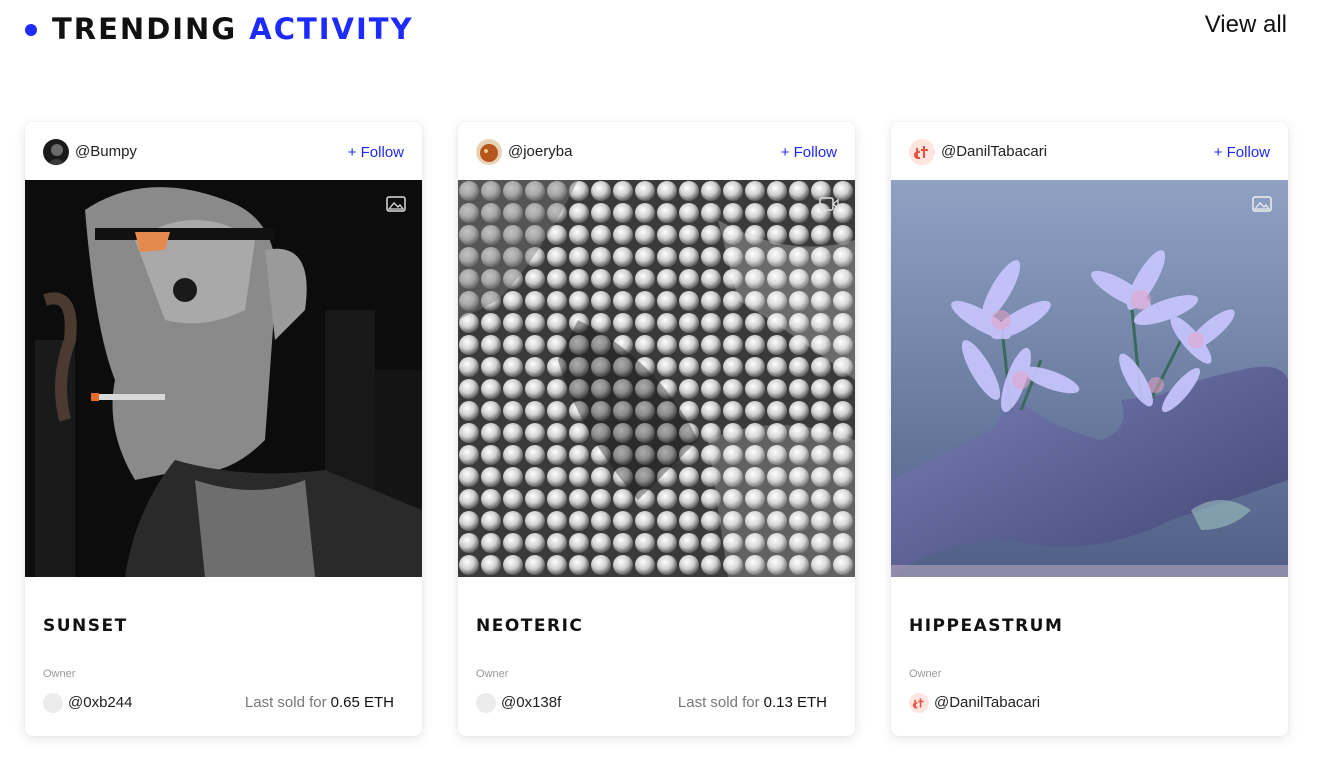  I want to click on section-title: TRENDING ACTIVITY, so click(233, 29).